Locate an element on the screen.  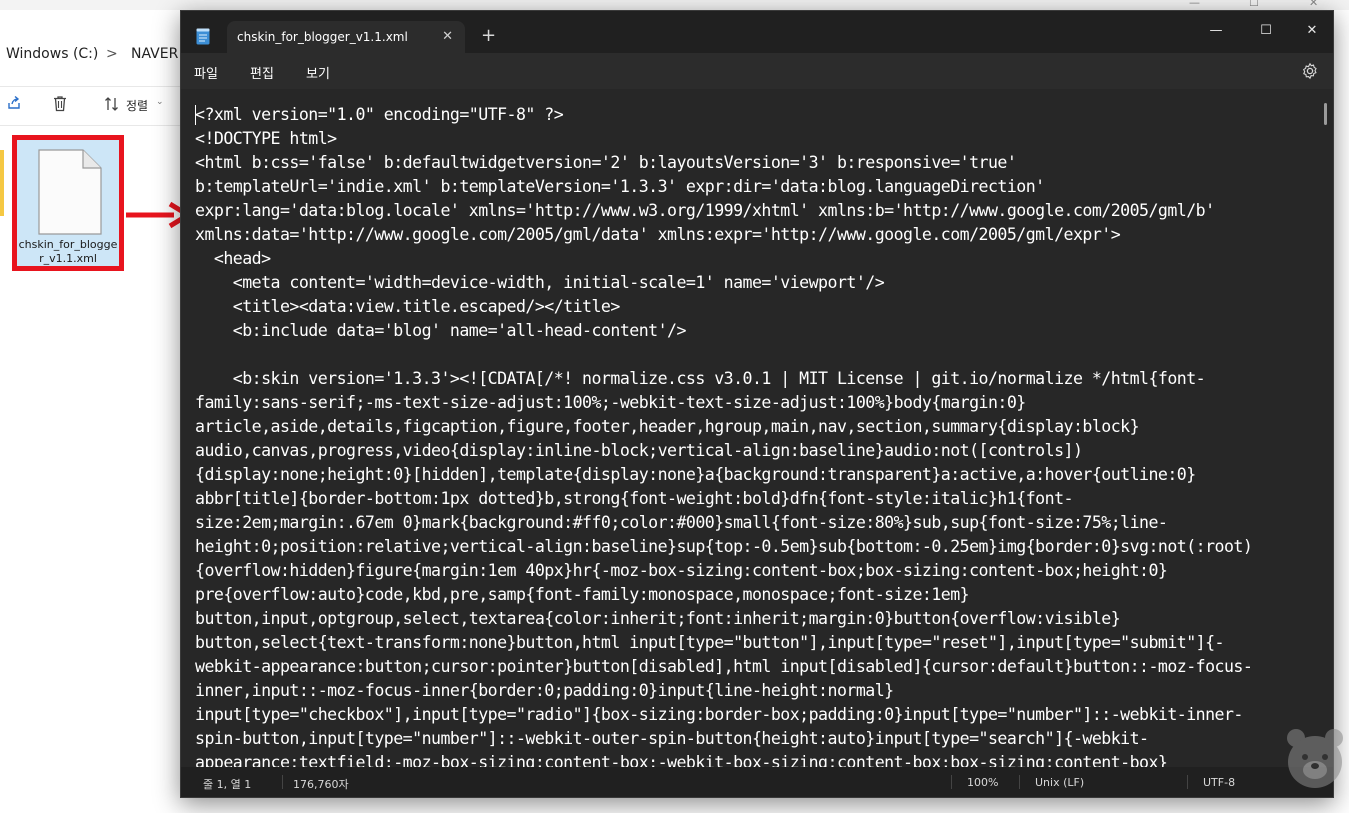
explorer-title-bar is located at coordinates (674, 5).